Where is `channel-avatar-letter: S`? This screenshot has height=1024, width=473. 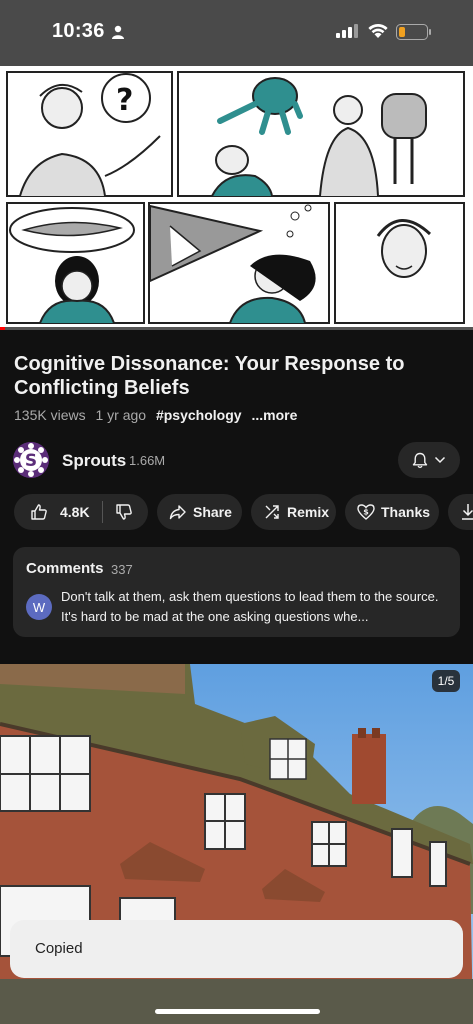 channel-avatar-letter: S is located at coordinates (31, 461).